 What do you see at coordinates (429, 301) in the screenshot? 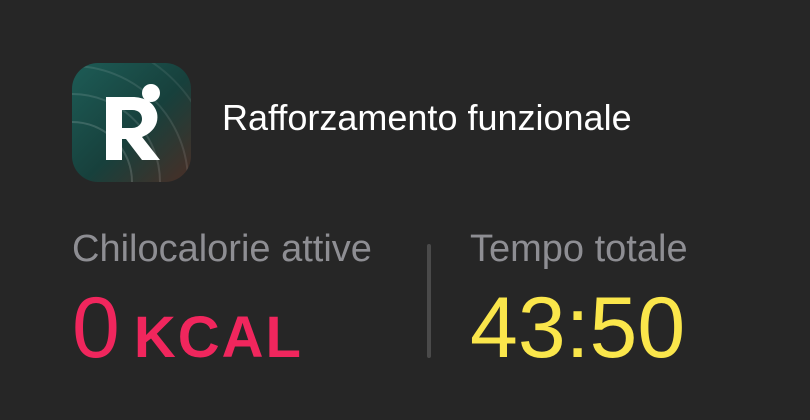
I see `metric-divider` at bounding box center [429, 301].